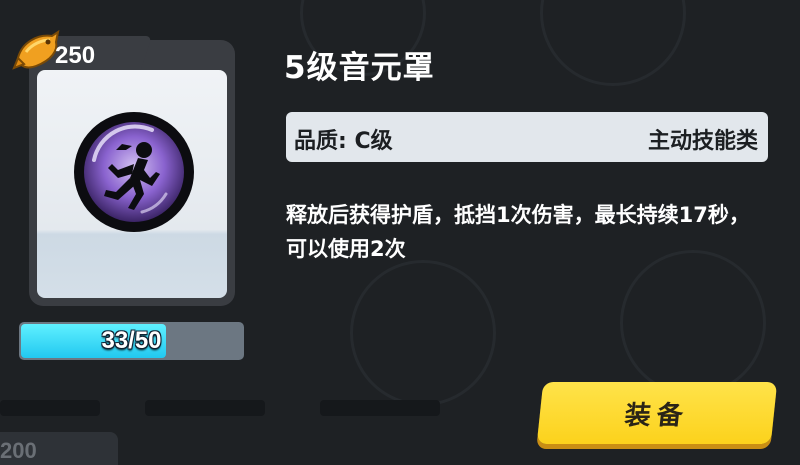 The height and width of the screenshot is (465, 800). Describe the element at coordinates (518, 232) in the screenshot. I see `item-description: 释放后获得护盾，抵挡1次伤害，最长持续17秒，可以使用2次` at that location.